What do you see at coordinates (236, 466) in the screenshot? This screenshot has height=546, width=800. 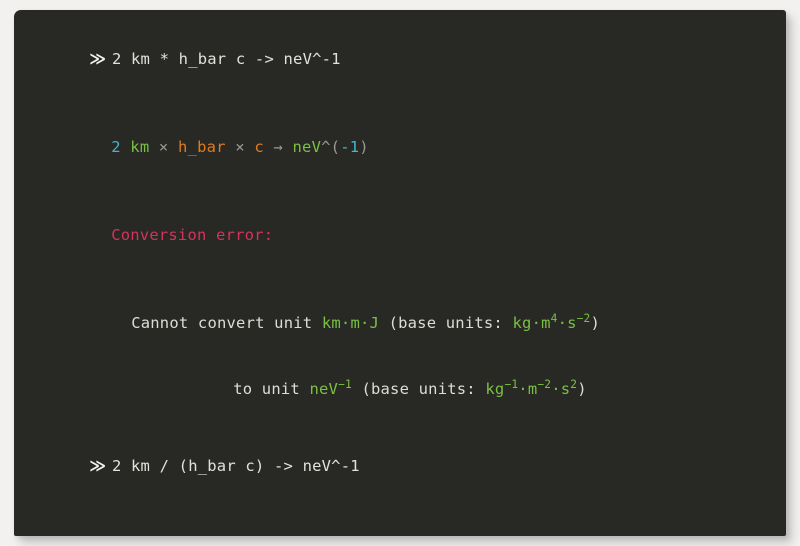 I see `command-input-2: 2 km / (h_bar c) -> neV^-1` at bounding box center [236, 466].